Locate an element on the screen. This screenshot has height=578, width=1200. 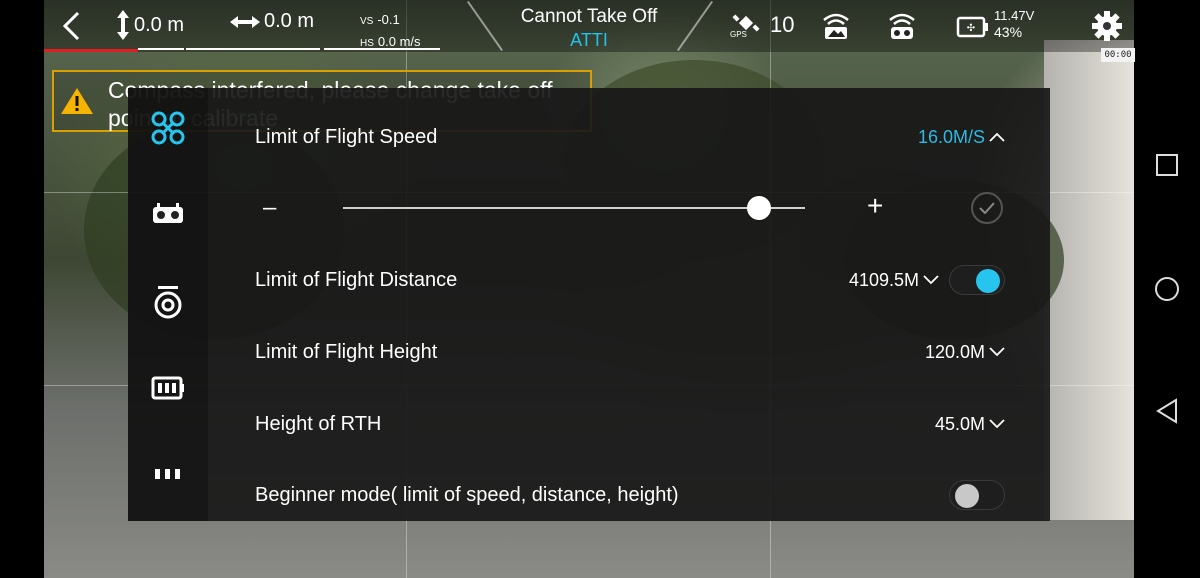
flight-speed-value-text: 16.0M/S is located at coordinates (951, 136).